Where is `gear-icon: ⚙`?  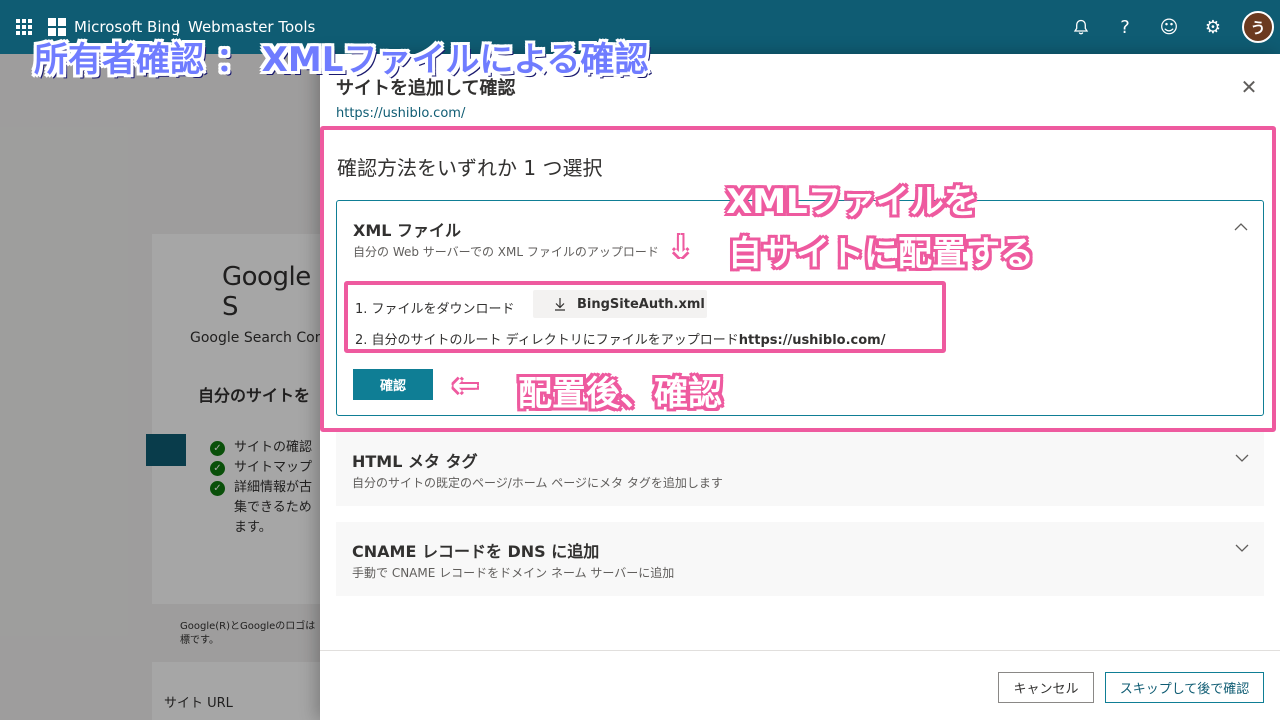
gear-icon: ⚙ is located at coordinates (1213, 27).